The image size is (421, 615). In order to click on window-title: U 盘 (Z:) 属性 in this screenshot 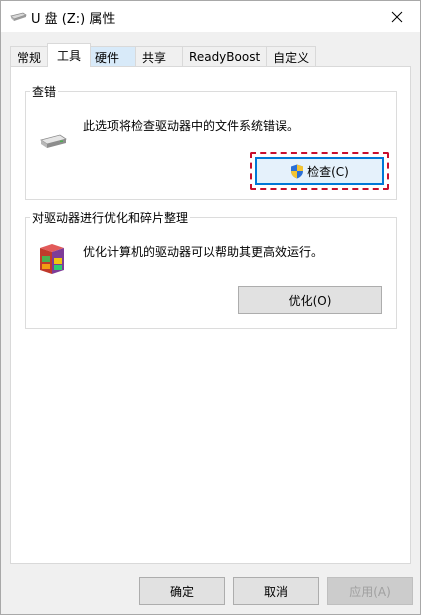, I will do `click(73, 19)`.